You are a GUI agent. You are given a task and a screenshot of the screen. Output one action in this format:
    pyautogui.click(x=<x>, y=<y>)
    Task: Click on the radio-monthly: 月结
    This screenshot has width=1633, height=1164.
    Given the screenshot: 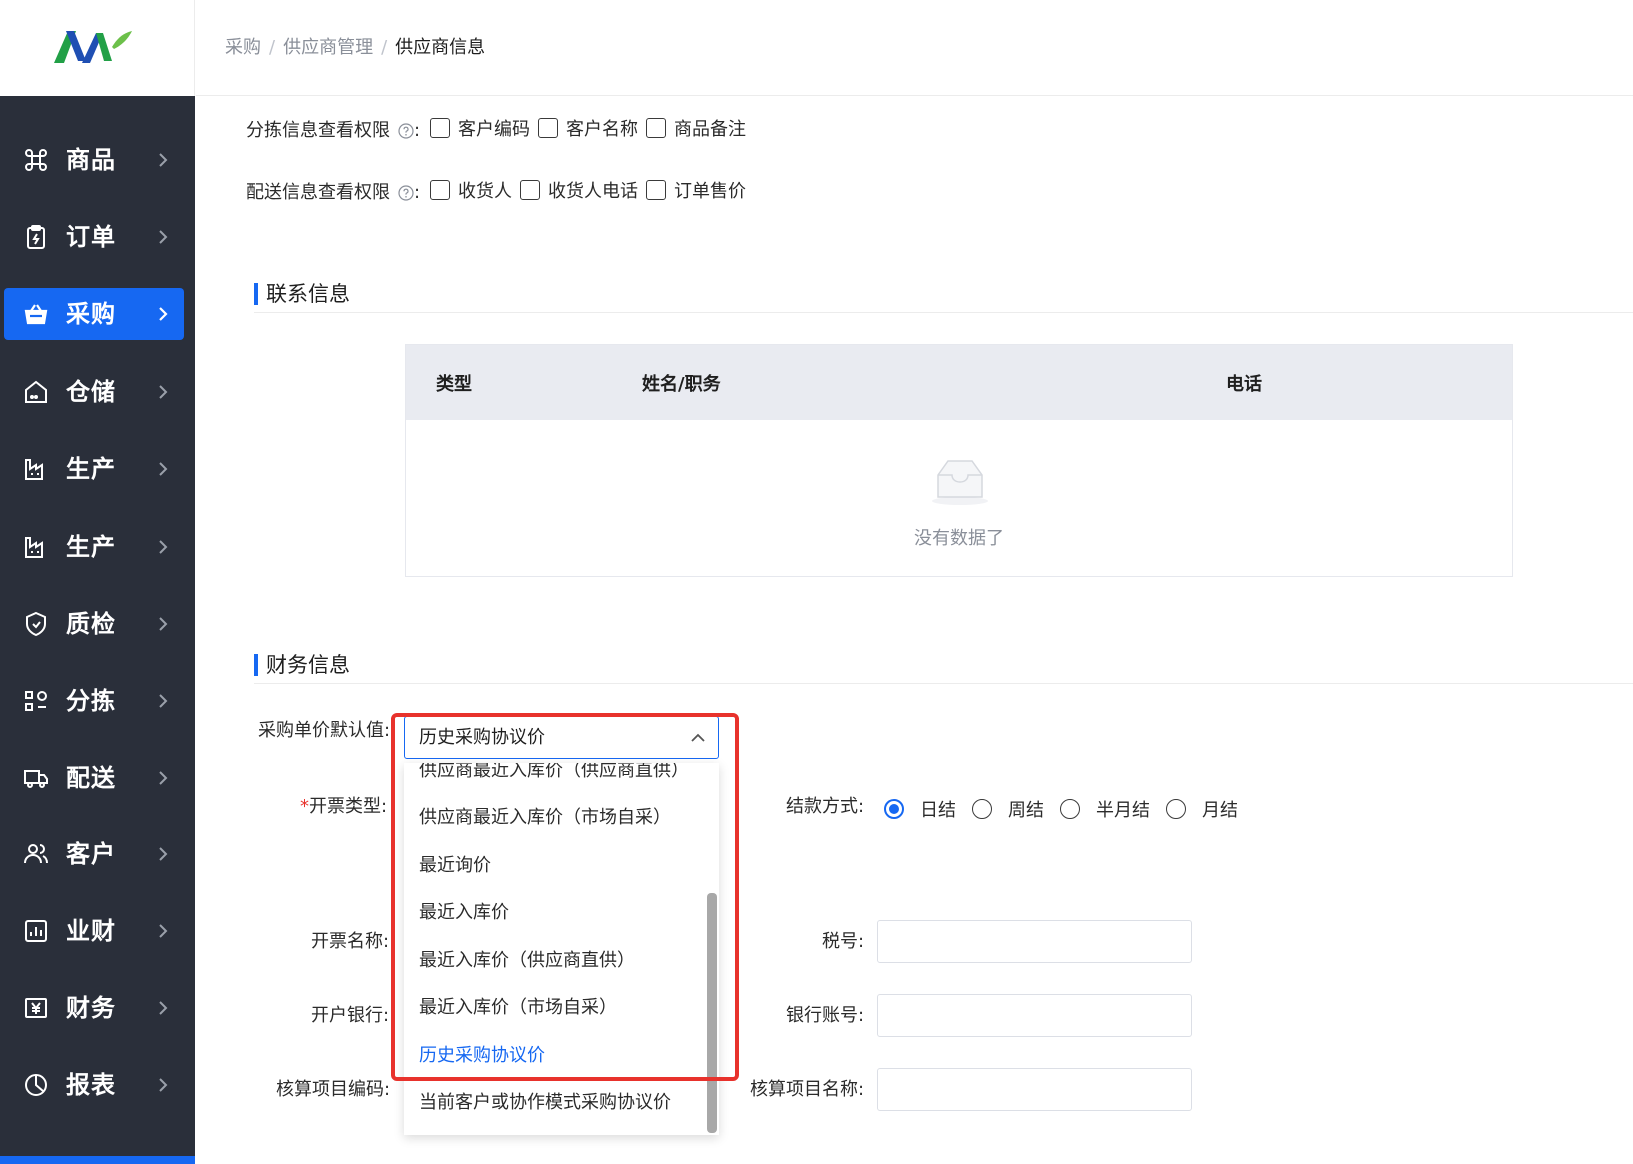 What is the action you would take?
    pyautogui.click(x=1202, y=809)
    